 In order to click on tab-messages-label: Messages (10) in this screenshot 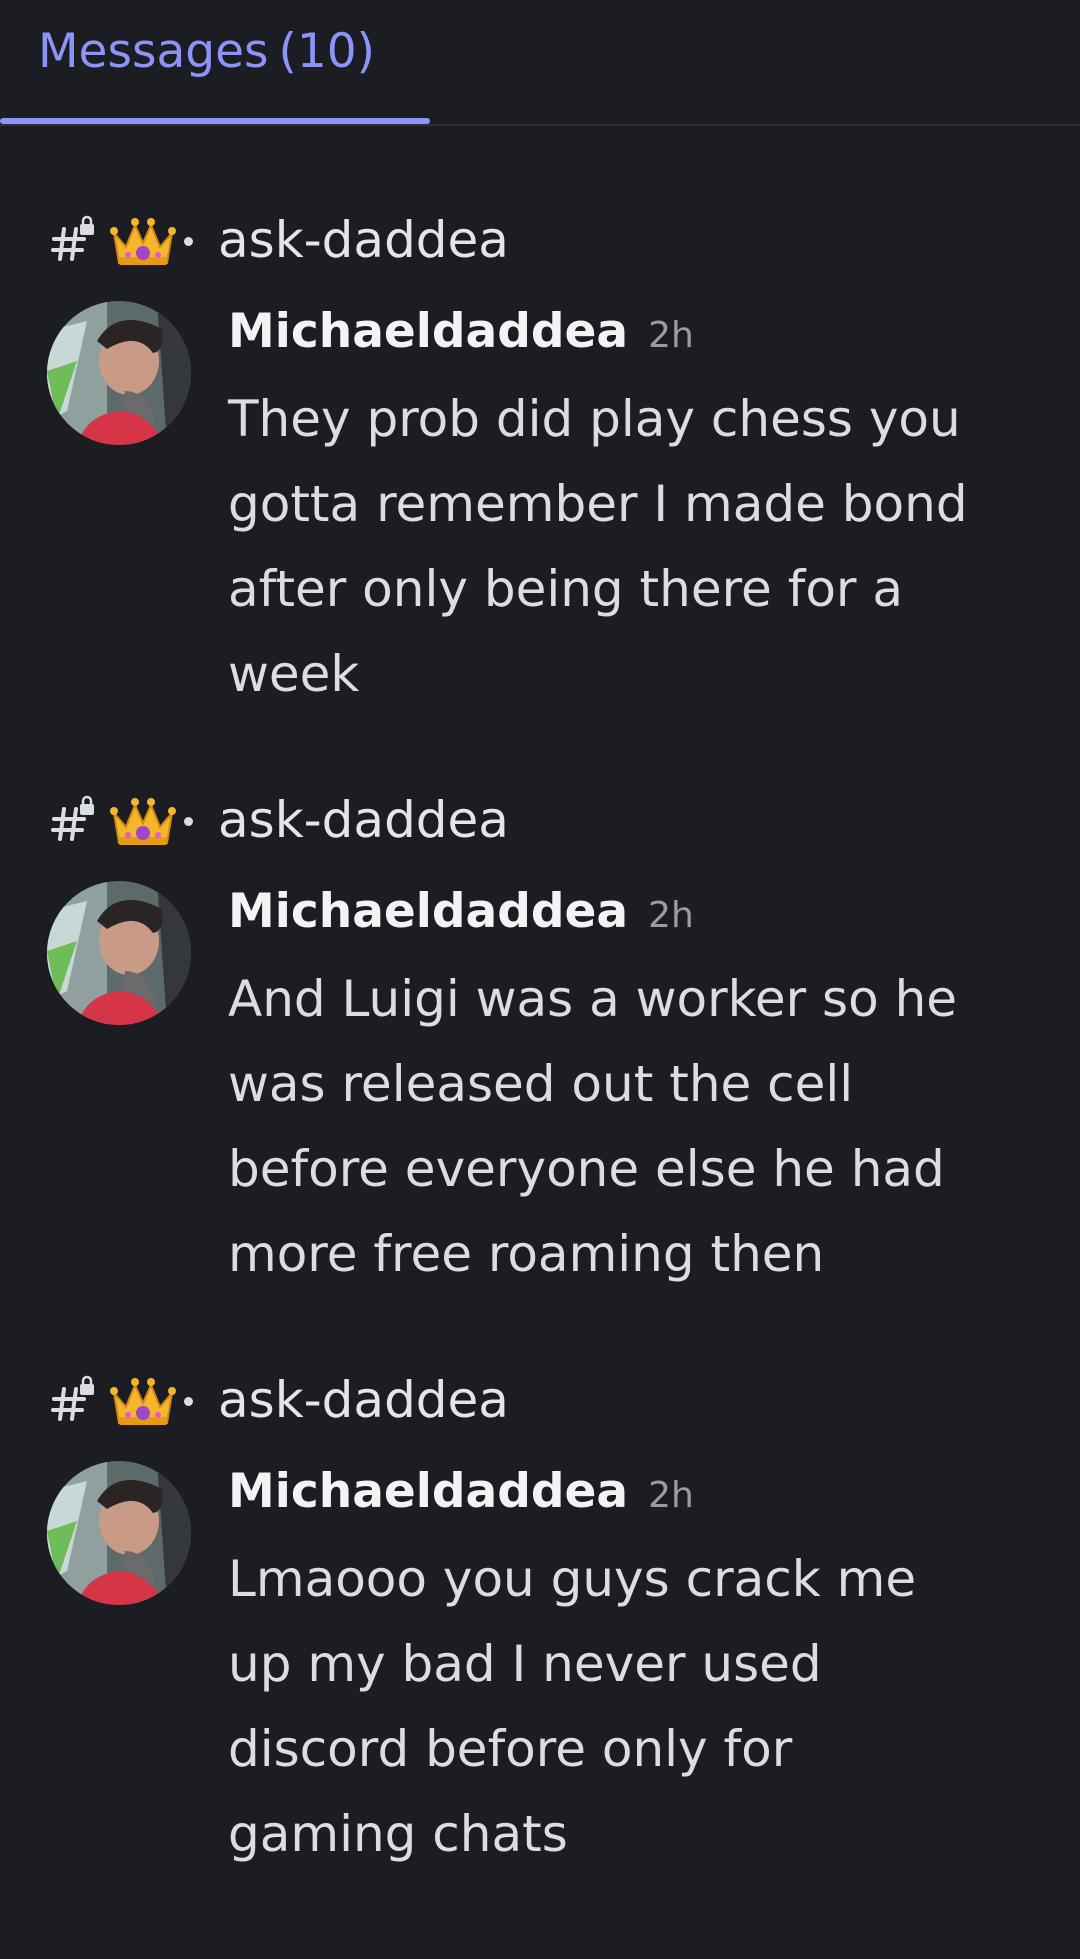, I will do `click(206, 52)`.